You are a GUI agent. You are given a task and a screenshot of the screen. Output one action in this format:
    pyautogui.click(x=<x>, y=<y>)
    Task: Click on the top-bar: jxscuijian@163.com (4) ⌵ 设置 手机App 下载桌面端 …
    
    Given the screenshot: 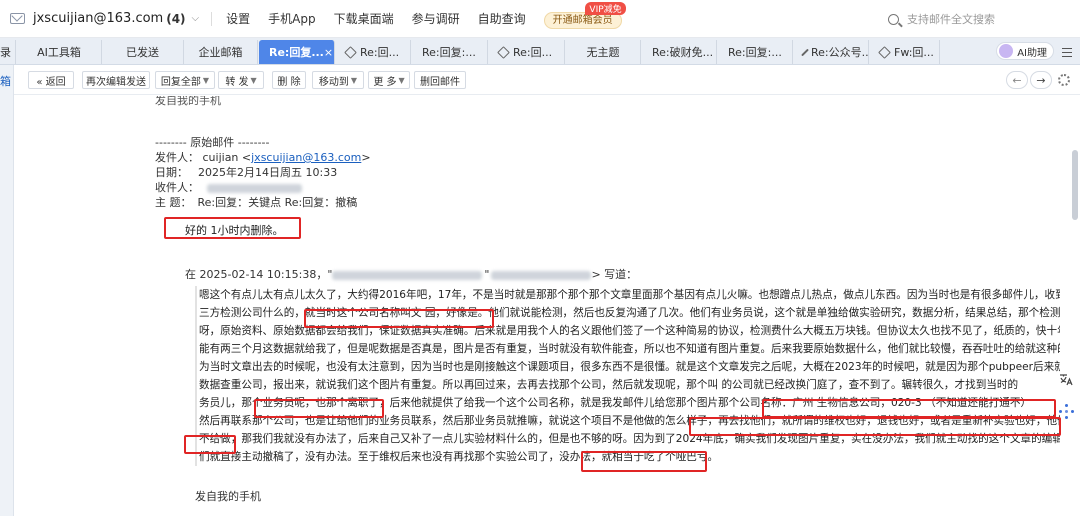 What is the action you would take?
    pyautogui.click(x=540, y=19)
    